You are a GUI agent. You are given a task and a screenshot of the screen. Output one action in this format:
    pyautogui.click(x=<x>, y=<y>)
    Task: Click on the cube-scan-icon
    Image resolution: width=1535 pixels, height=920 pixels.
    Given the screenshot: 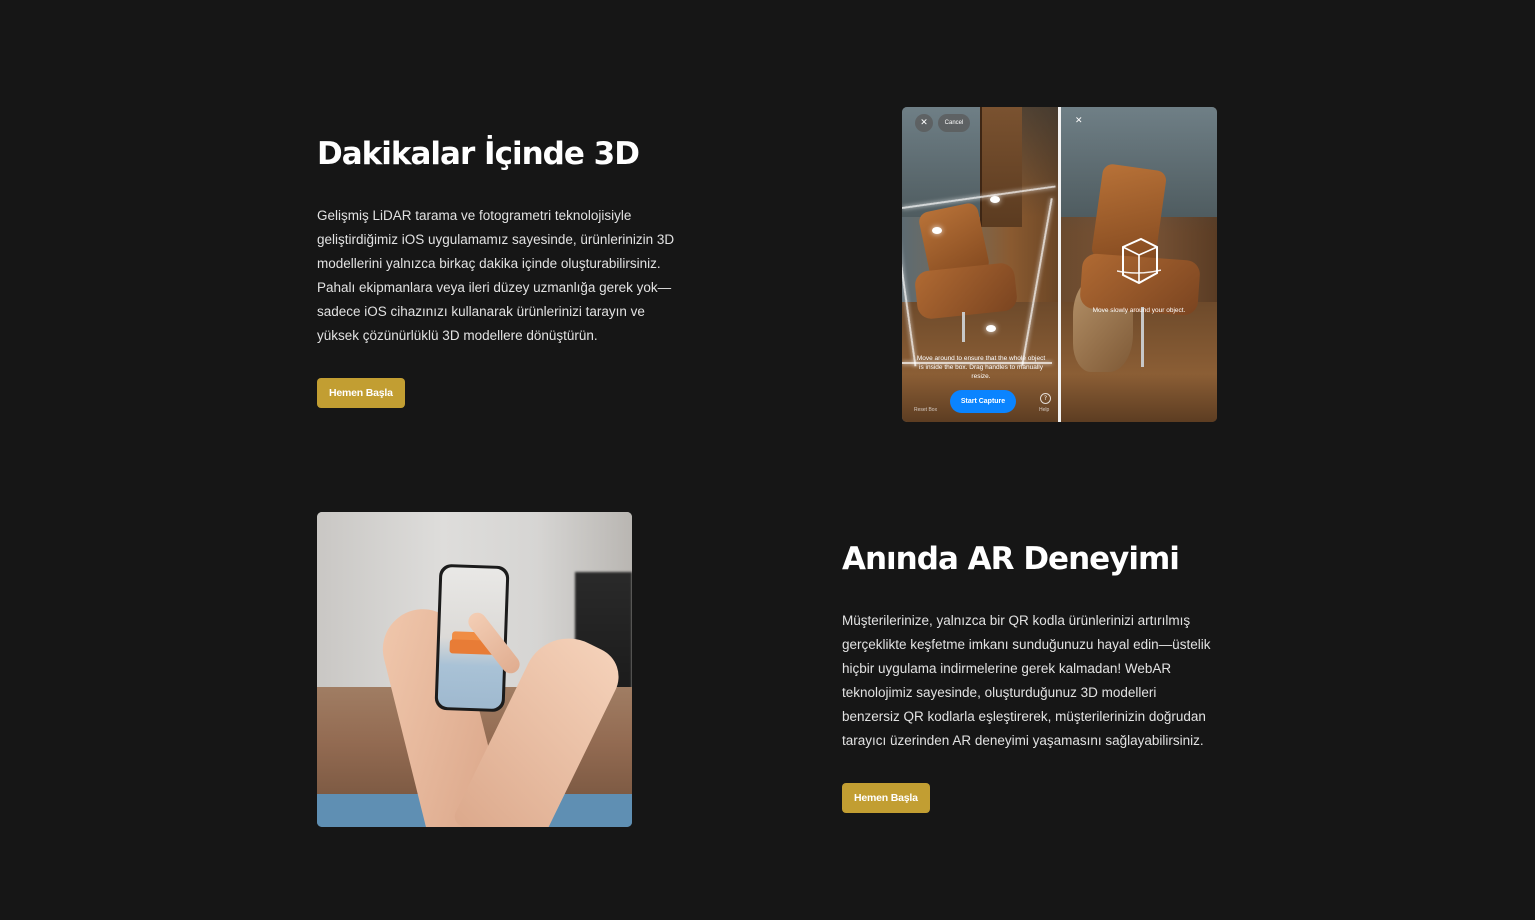 What is the action you would take?
    pyautogui.click(x=1139, y=261)
    